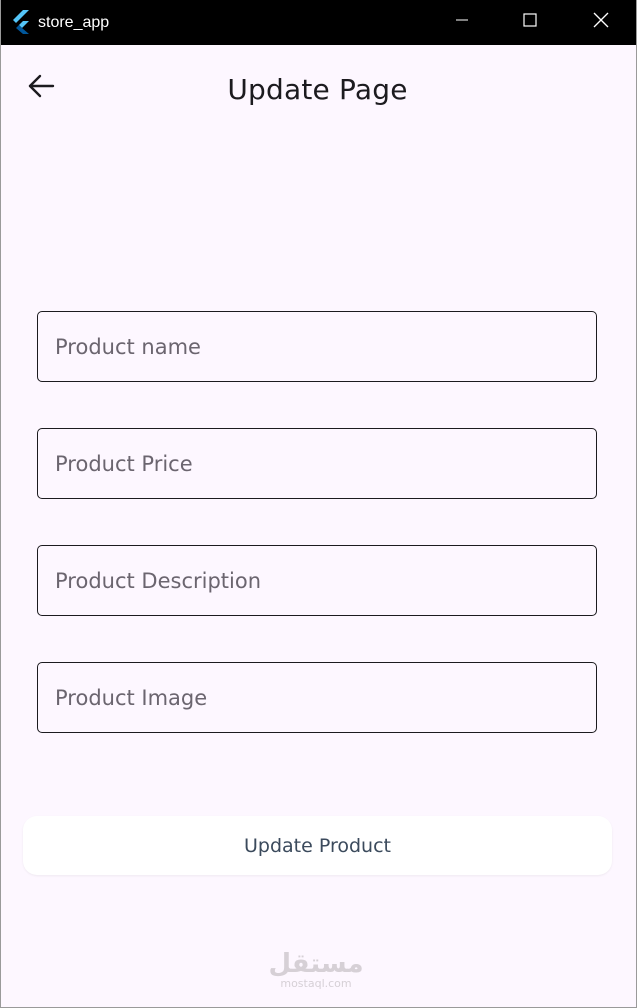 This screenshot has height=1008, width=637. I want to click on product-name-input, so click(317, 346).